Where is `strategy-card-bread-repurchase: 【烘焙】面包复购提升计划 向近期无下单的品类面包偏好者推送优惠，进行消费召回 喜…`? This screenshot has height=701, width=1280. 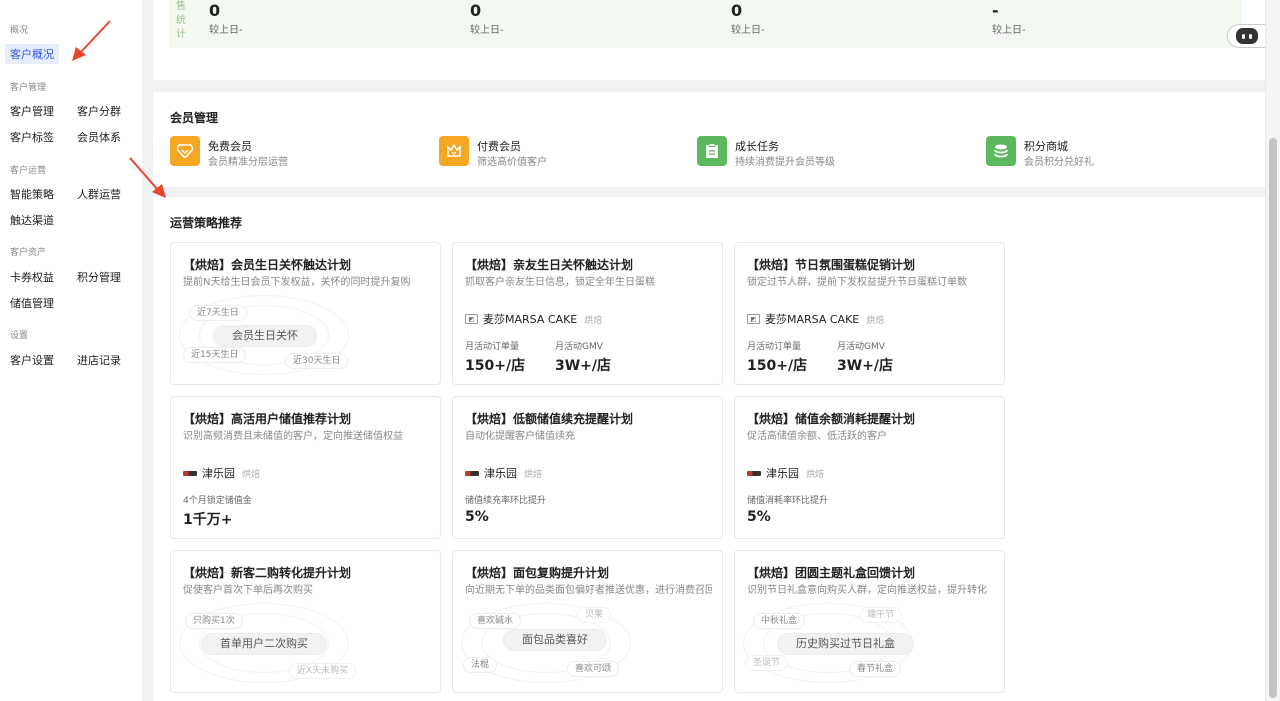
strategy-card-bread-repurchase: 【烘焙】面包复购提升计划 向近期无下单的品类面包偏好者推送优惠，进行消费召回 喜… is located at coordinates (587, 621).